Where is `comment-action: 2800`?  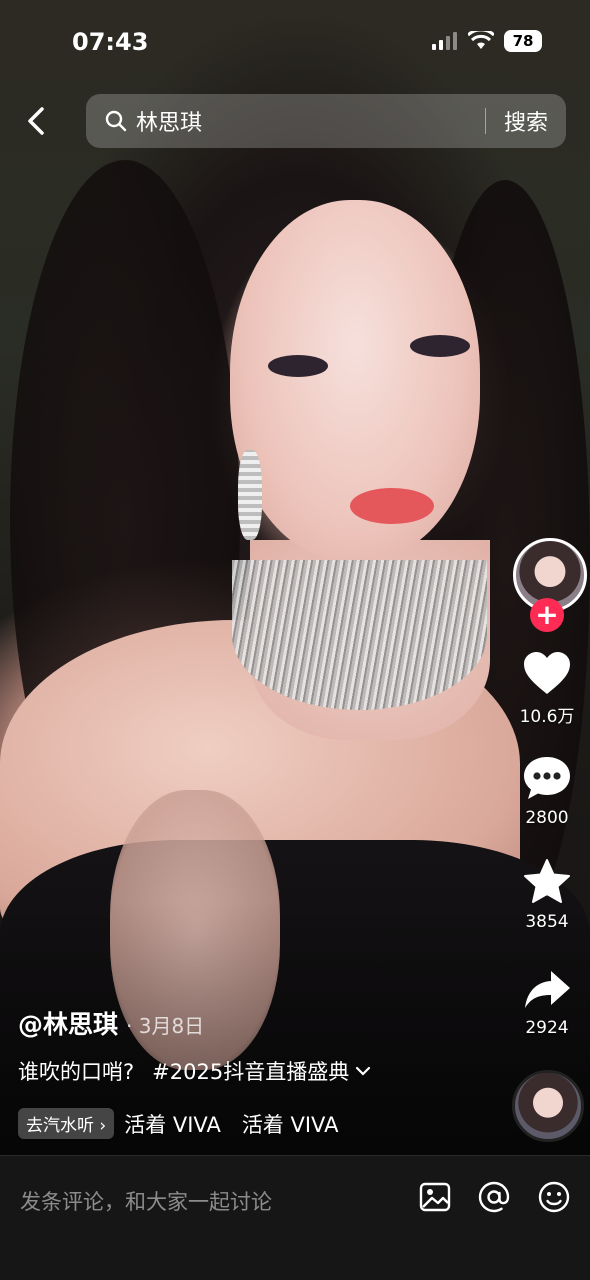 comment-action: 2800 is located at coordinates (547, 791).